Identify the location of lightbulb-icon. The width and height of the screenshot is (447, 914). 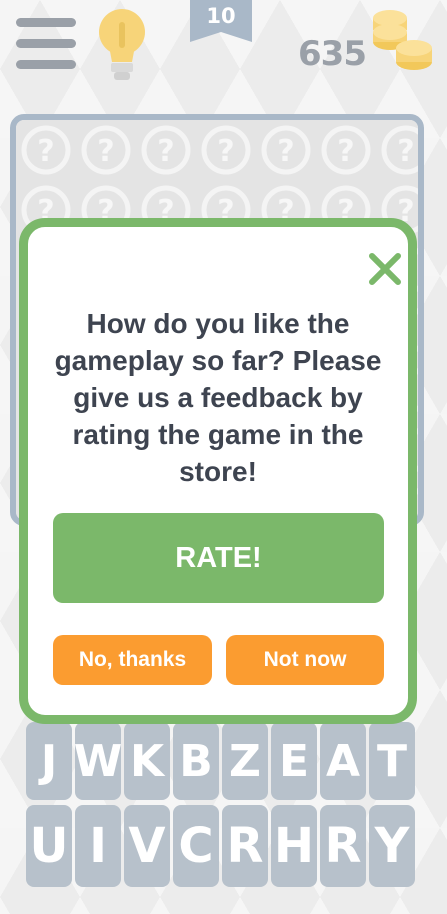
(122, 44).